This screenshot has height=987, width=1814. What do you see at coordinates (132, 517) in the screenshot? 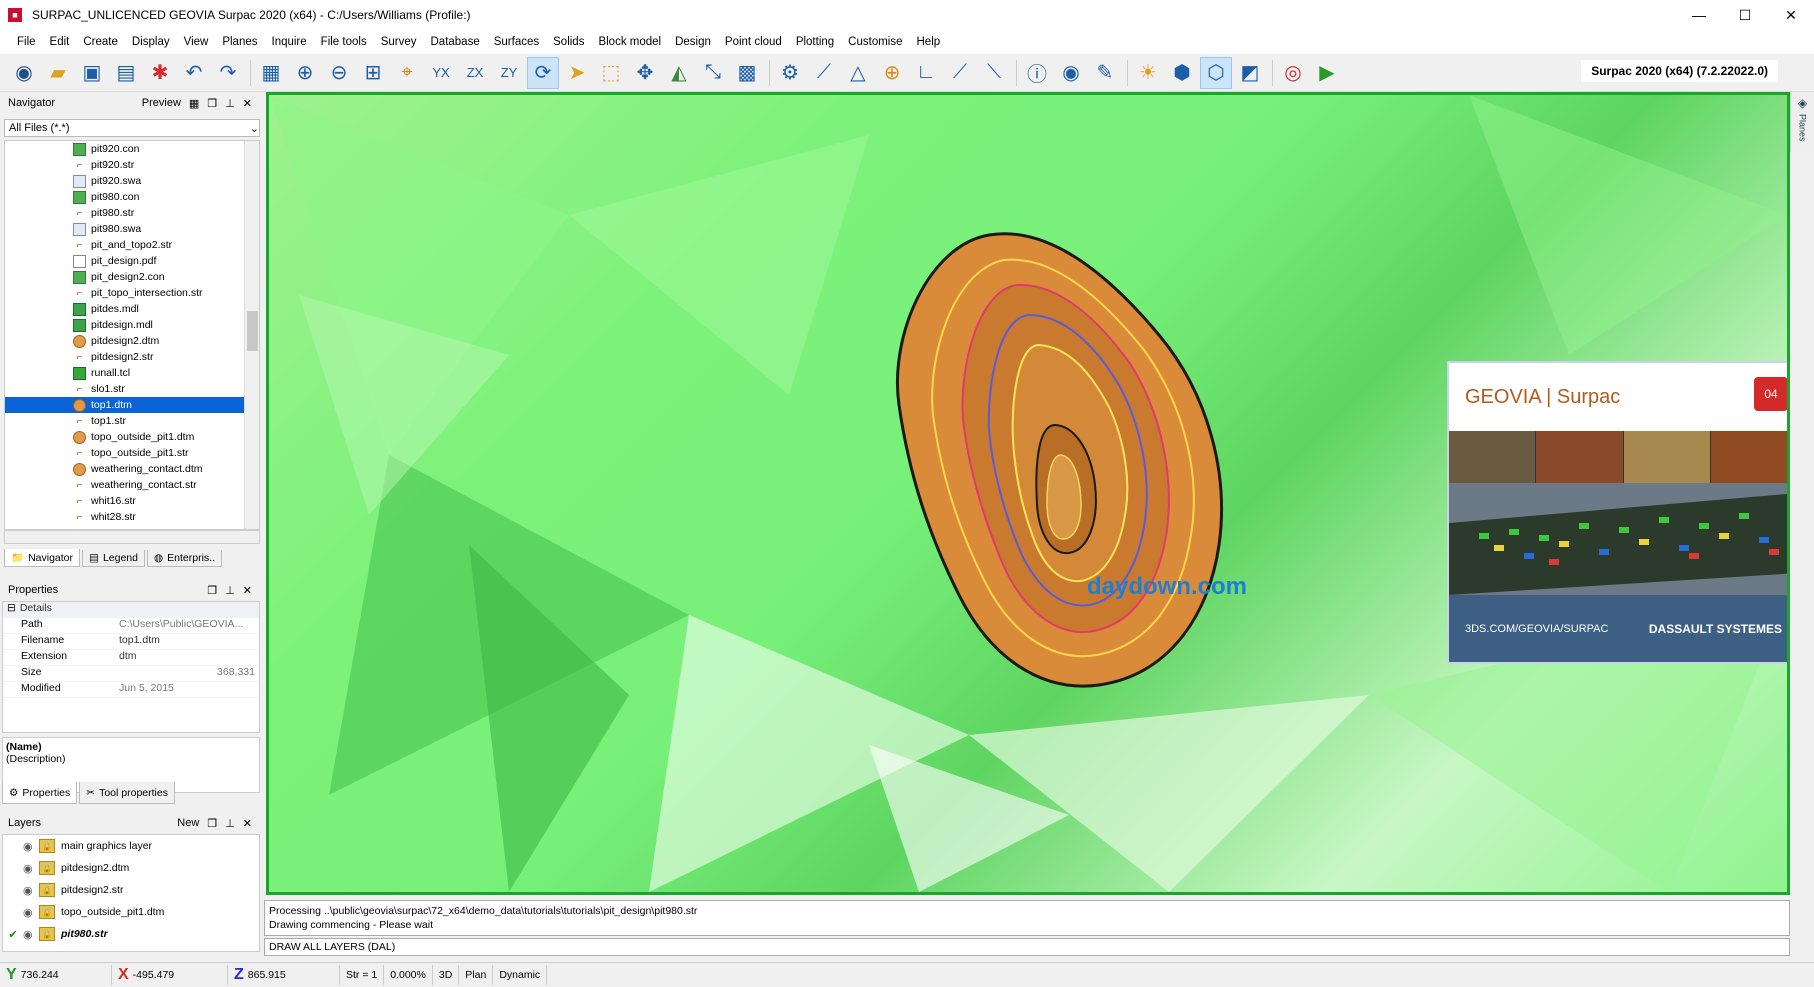
I see `file-item: ⌐ whit28.str` at bounding box center [132, 517].